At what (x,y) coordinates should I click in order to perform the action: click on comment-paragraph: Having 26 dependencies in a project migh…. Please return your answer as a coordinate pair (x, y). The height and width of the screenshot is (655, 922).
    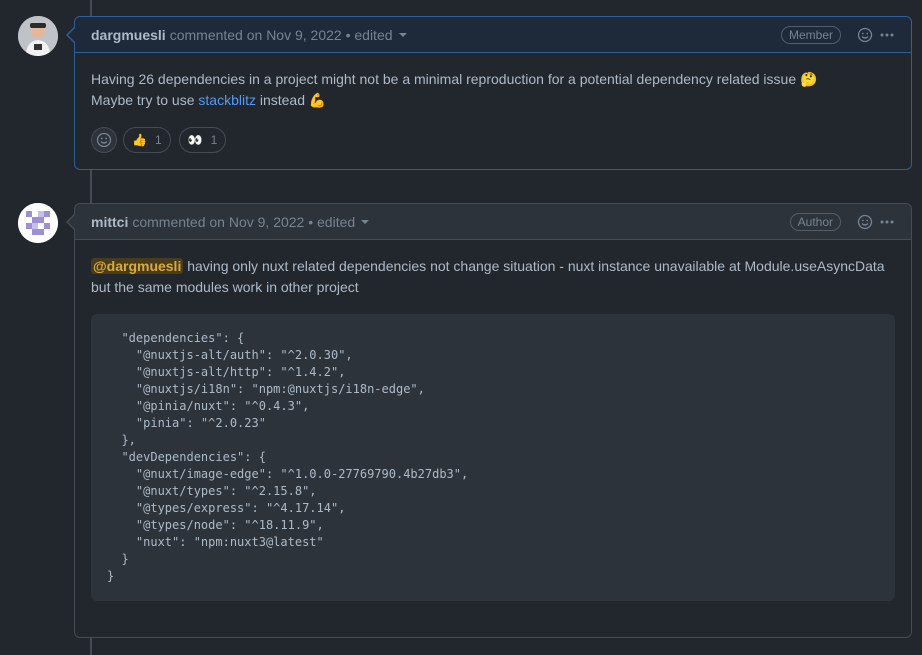
    Looking at the image, I should click on (454, 79).